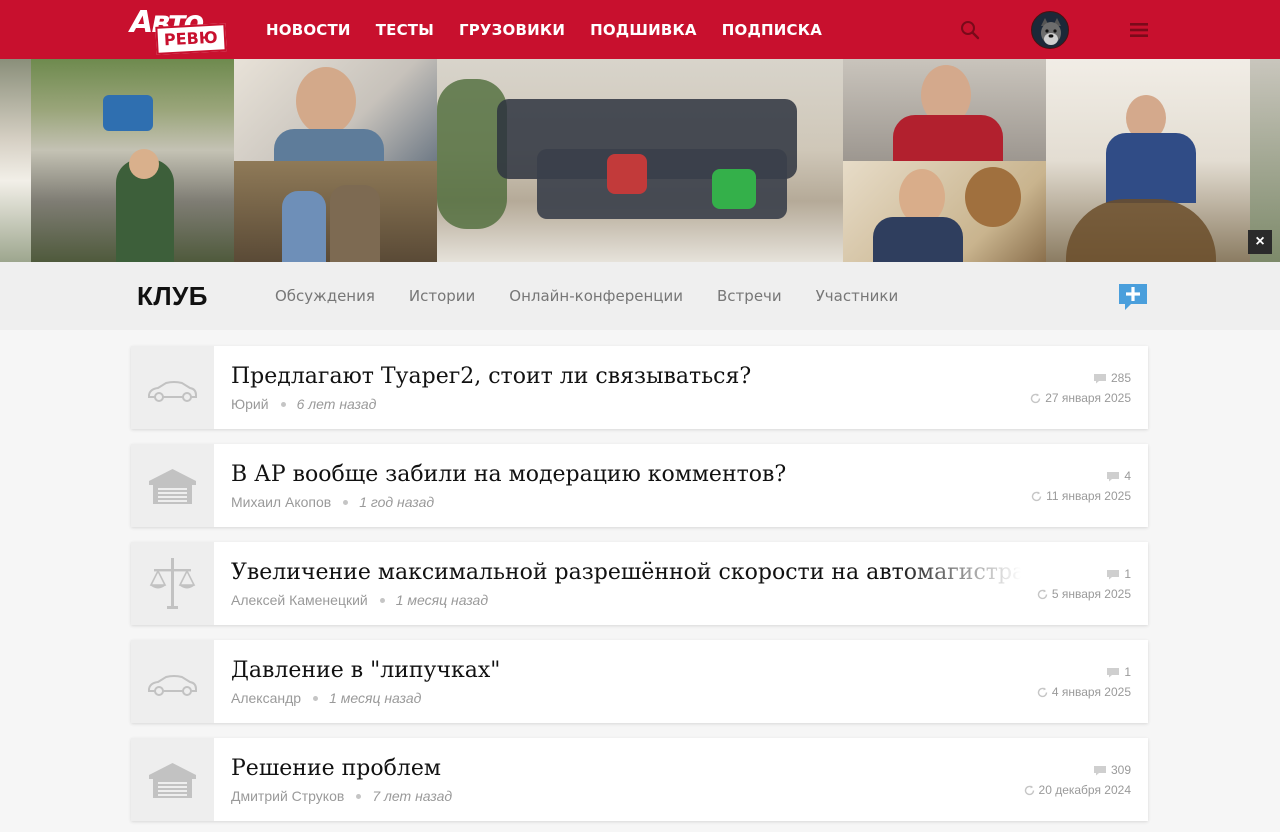  I want to click on topic-stats: 285 27 января 2025, so click(1080, 388).